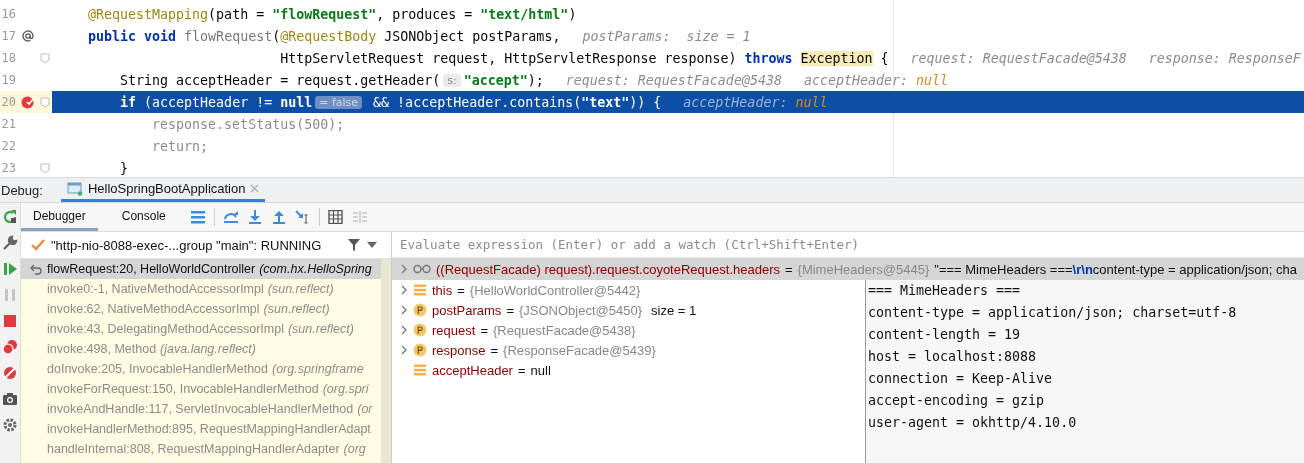 The height and width of the screenshot is (463, 1304). Describe the element at coordinates (201, 329) in the screenshot. I see `stack-frame: invoke:43, DelegatingMethodAccessorImpl (sun.reflect)` at that location.